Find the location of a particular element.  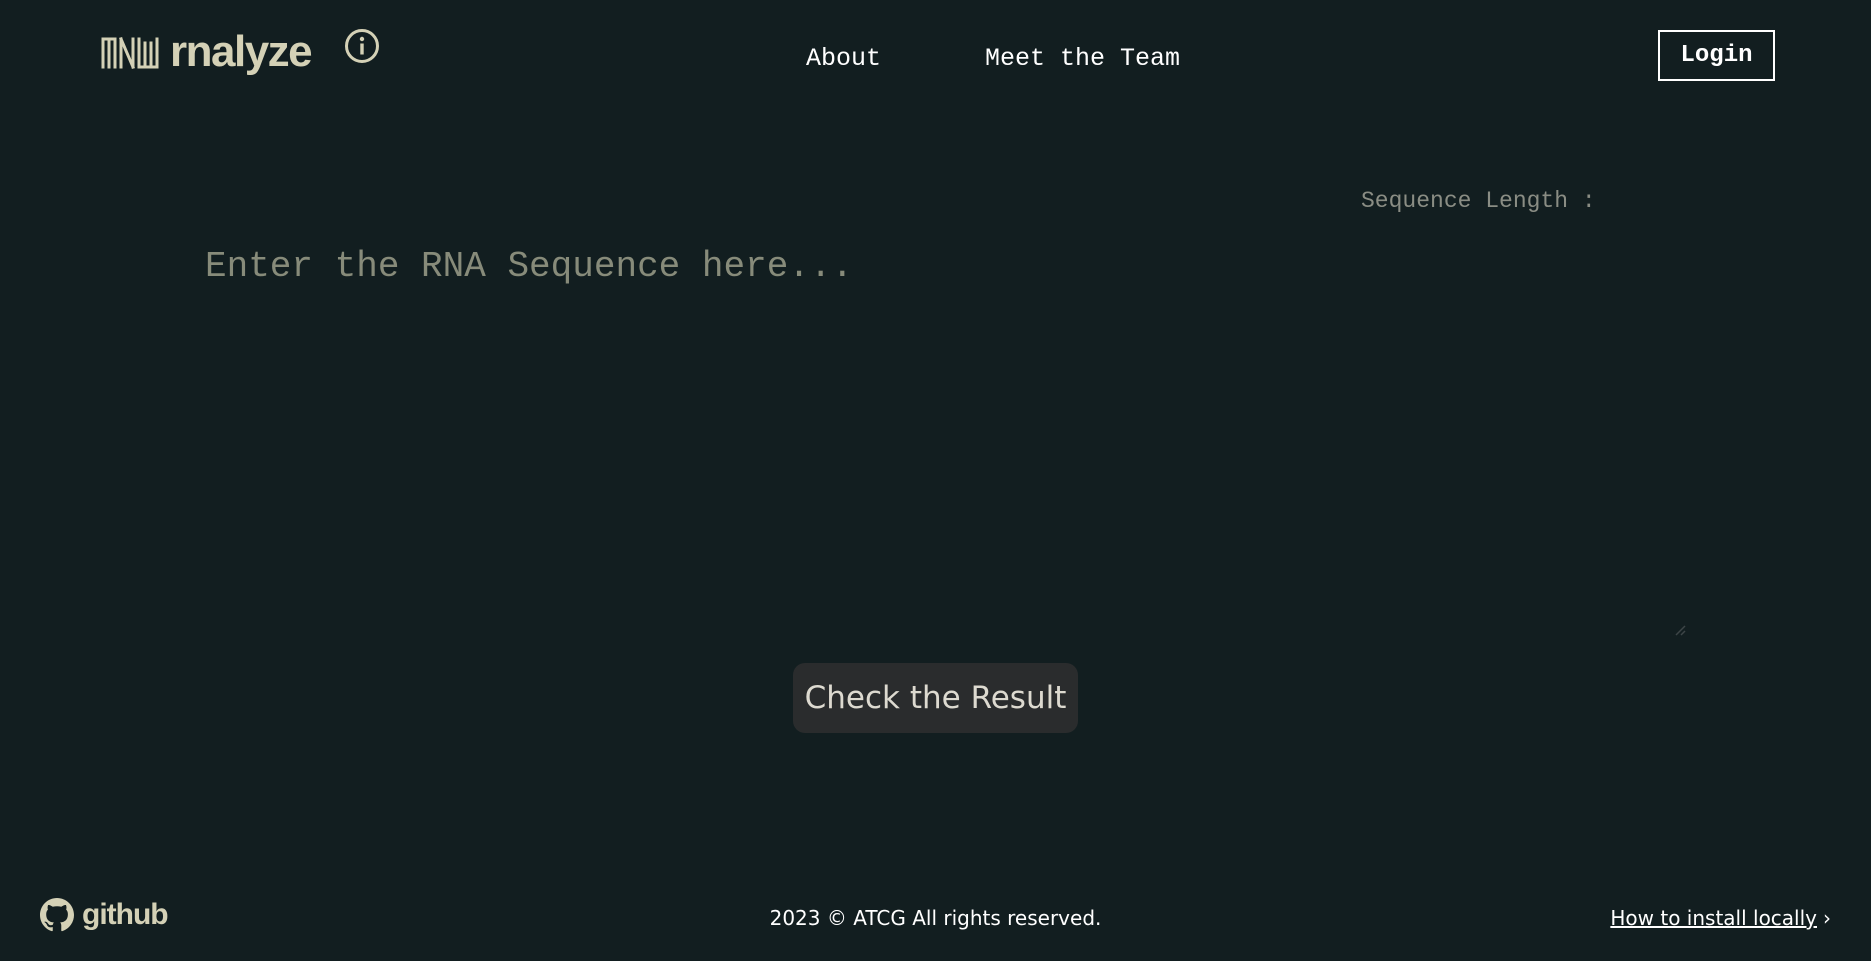

textarea-resize-handle is located at coordinates (1679, 629).